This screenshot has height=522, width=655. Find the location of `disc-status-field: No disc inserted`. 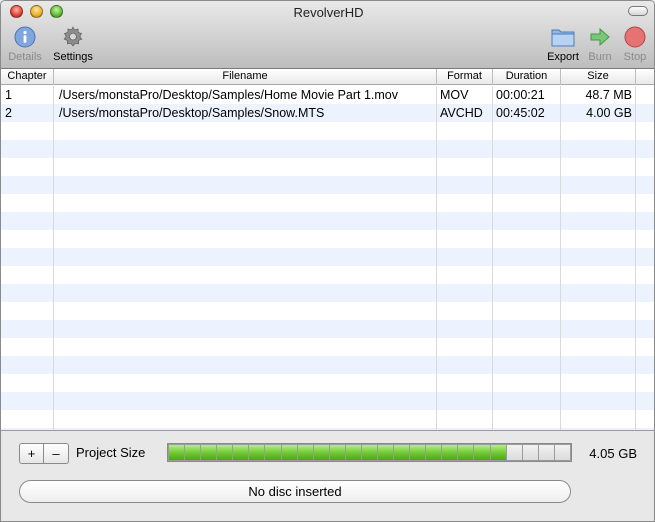

disc-status-field: No disc inserted is located at coordinates (295, 491).